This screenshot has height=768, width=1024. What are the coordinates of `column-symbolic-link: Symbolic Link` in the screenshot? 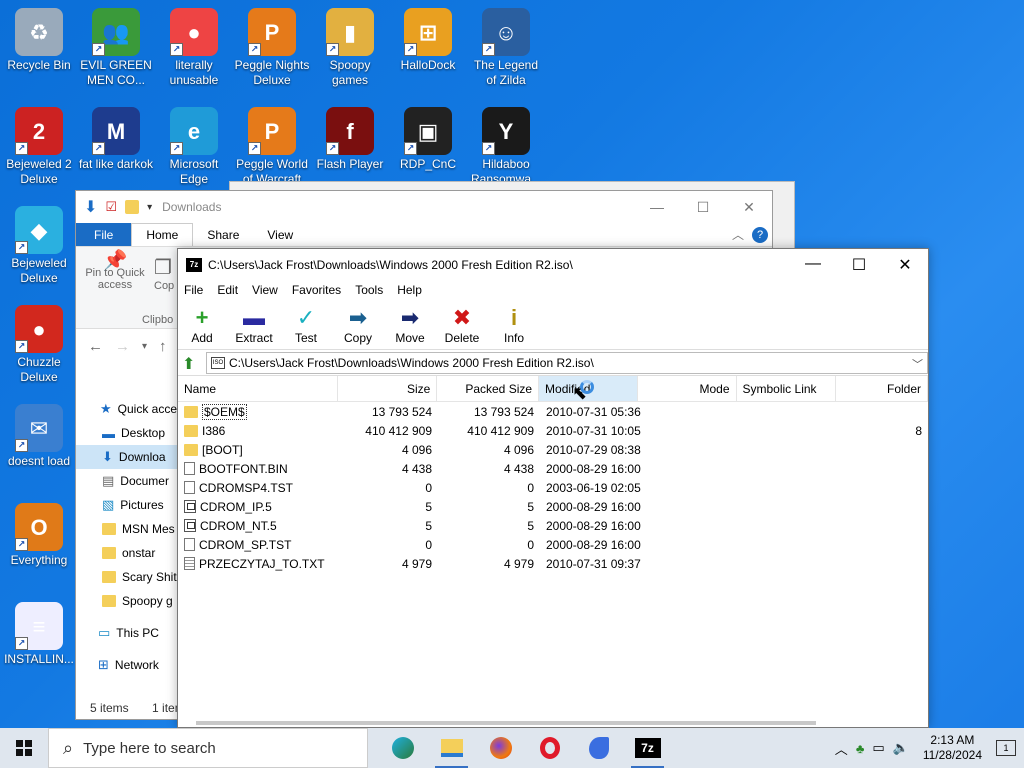 It's located at (787, 388).